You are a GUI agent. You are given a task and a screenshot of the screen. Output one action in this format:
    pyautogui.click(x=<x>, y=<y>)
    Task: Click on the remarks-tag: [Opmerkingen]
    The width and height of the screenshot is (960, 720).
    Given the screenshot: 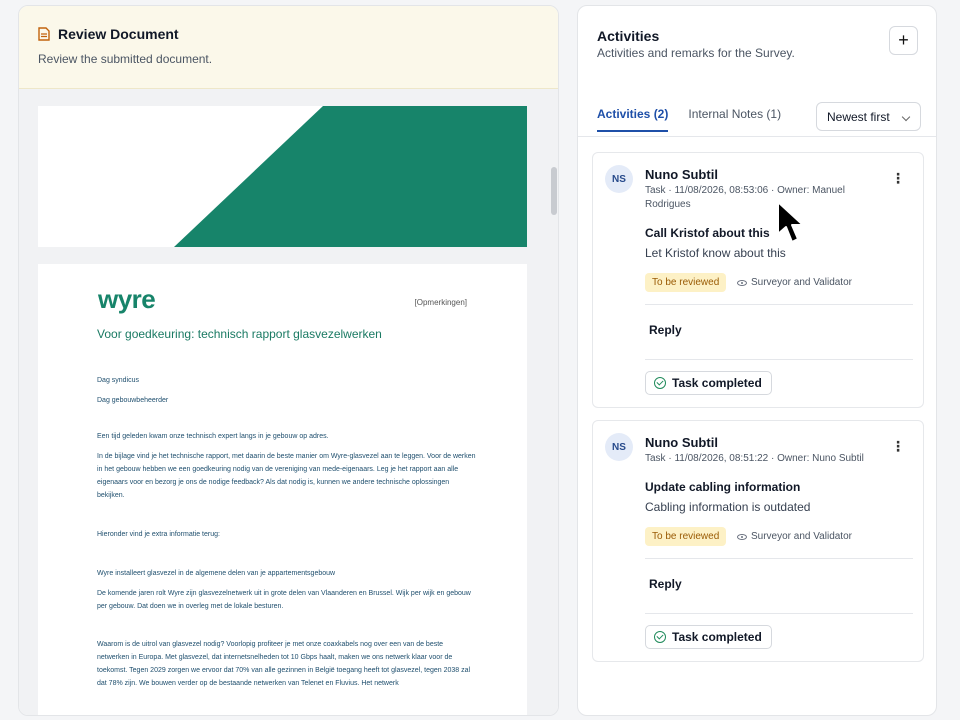 What is the action you would take?
    pyautogui.click(x=440, y=302)
    